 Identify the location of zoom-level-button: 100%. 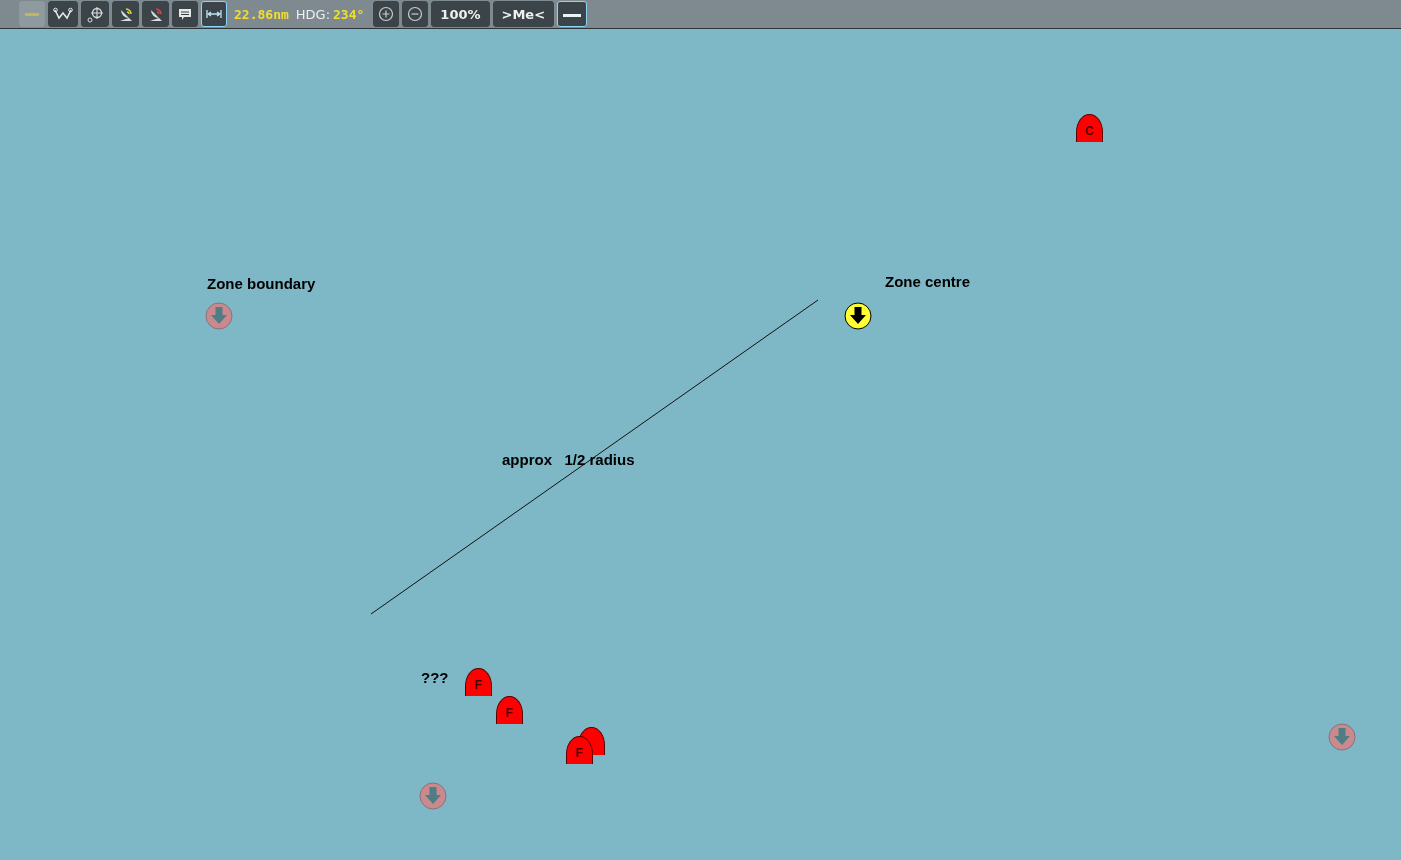
(460, 14).